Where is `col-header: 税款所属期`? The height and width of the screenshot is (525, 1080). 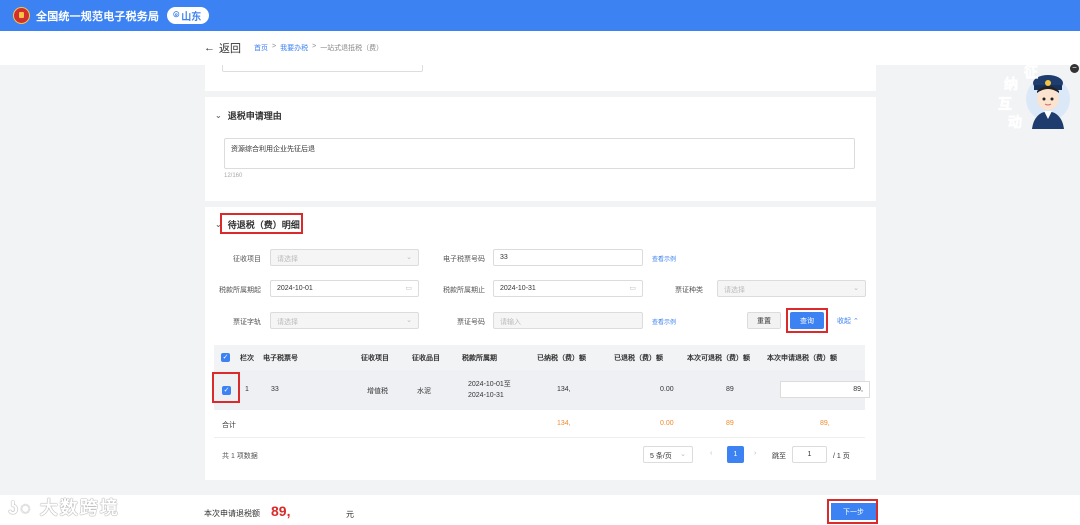
col-header: 税款所属期 is located at coordinates (479, 358).